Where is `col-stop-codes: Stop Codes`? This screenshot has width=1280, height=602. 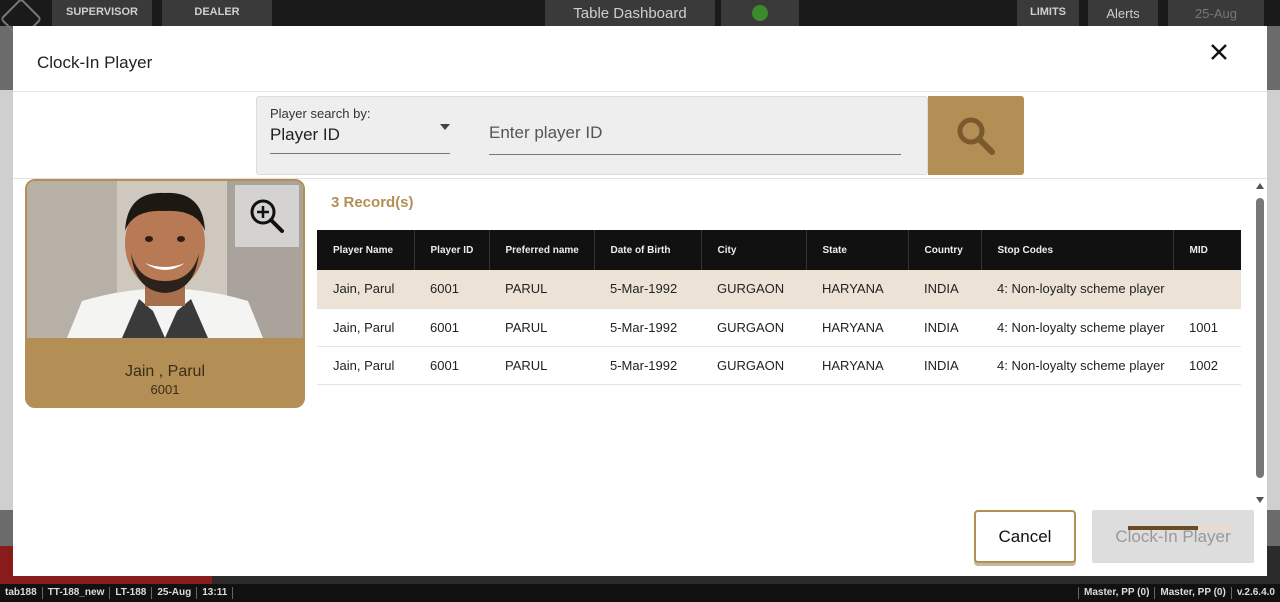 col-stop-codes: Stop Codes is located at coordinates (1077, 250).